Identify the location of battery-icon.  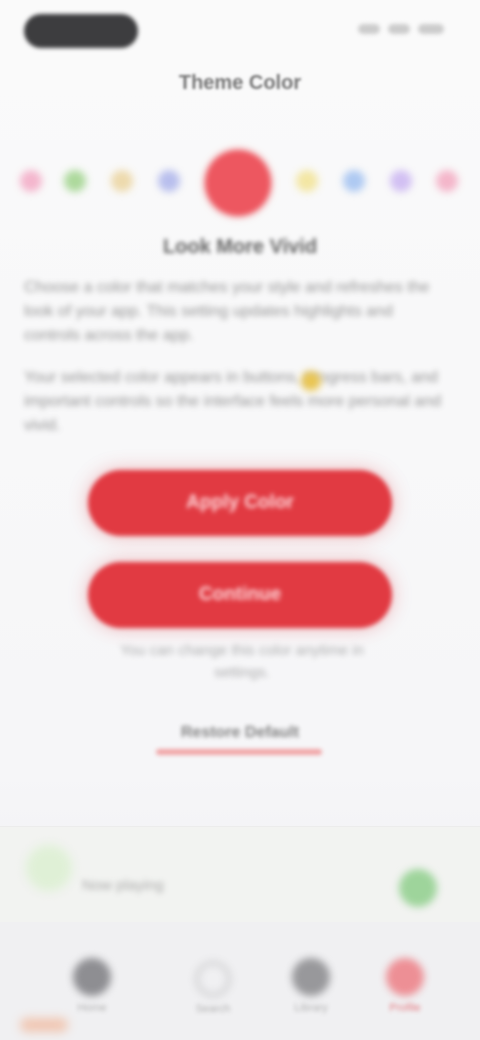
(431, 29).